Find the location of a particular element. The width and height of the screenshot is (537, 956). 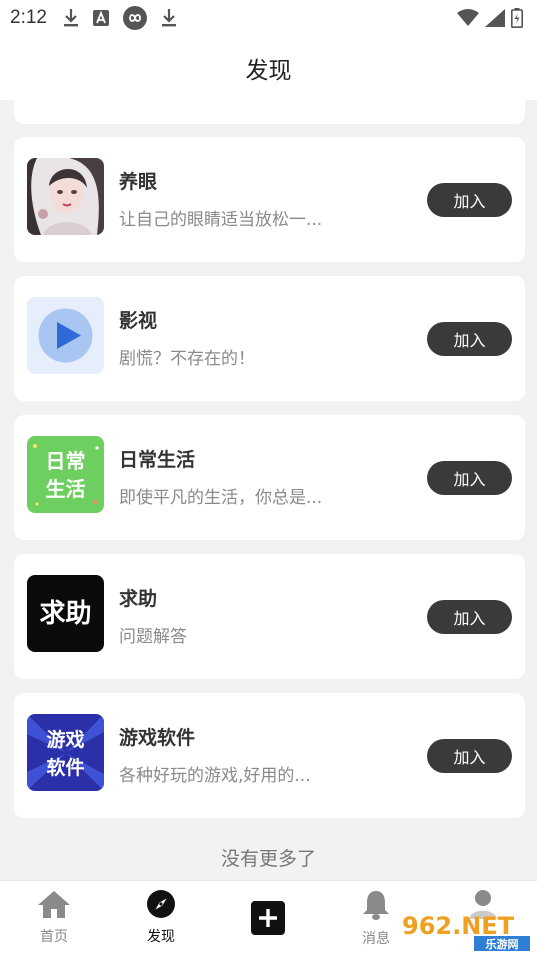

portrait-avatar-icon is located at coordinates (65, 196).